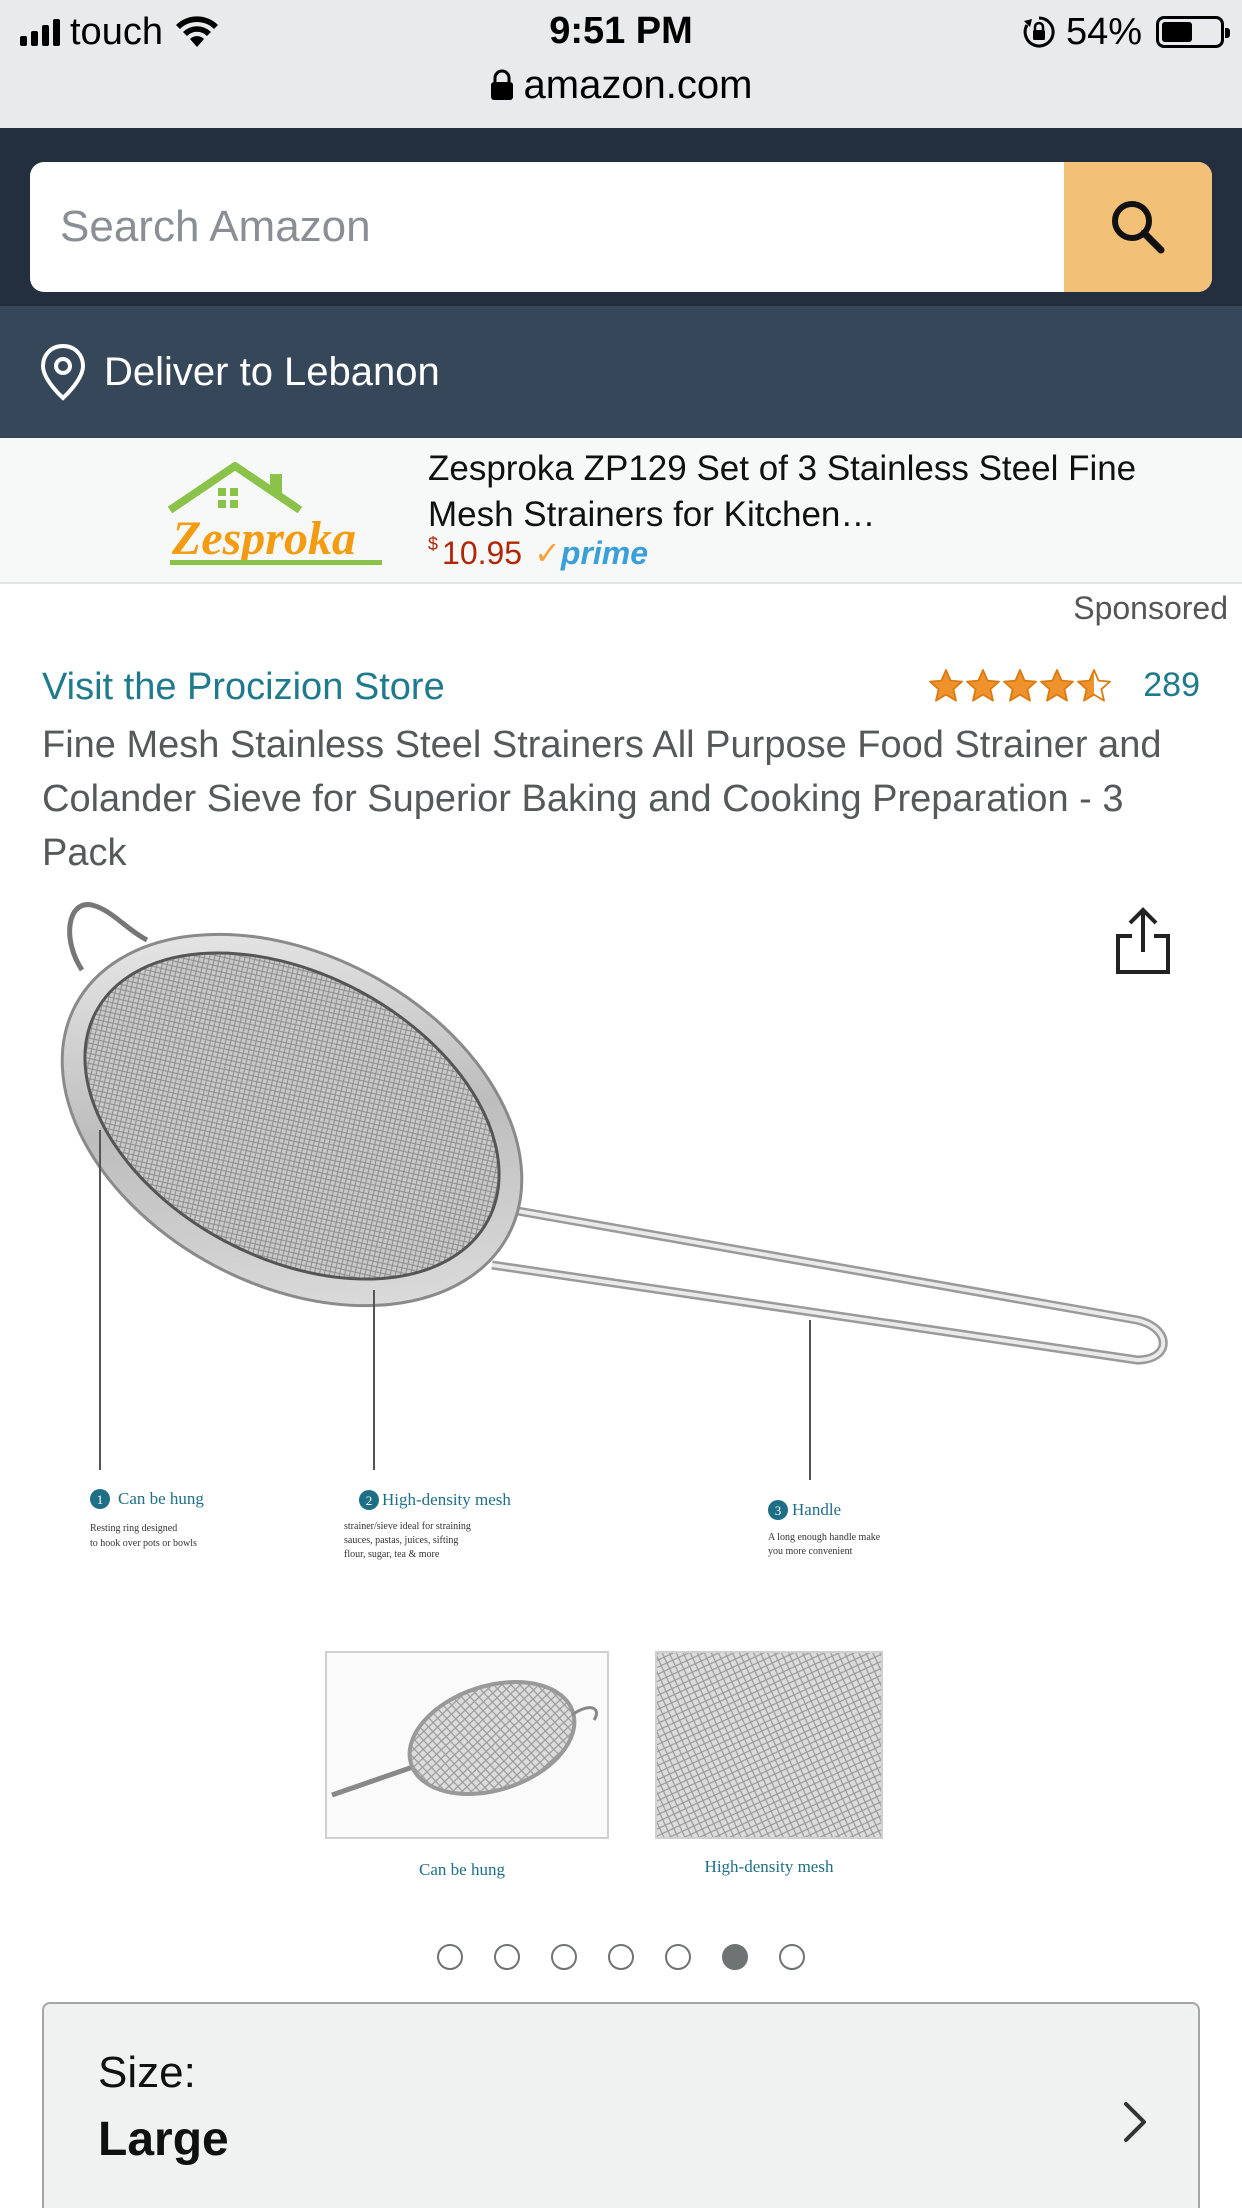 This screenshot has width=1242, height=2208. Describe the element at coordinates (392, 1554) in the screenshot. I see `callout-2-desc-3: flour, sugar, tea & more` at that location.